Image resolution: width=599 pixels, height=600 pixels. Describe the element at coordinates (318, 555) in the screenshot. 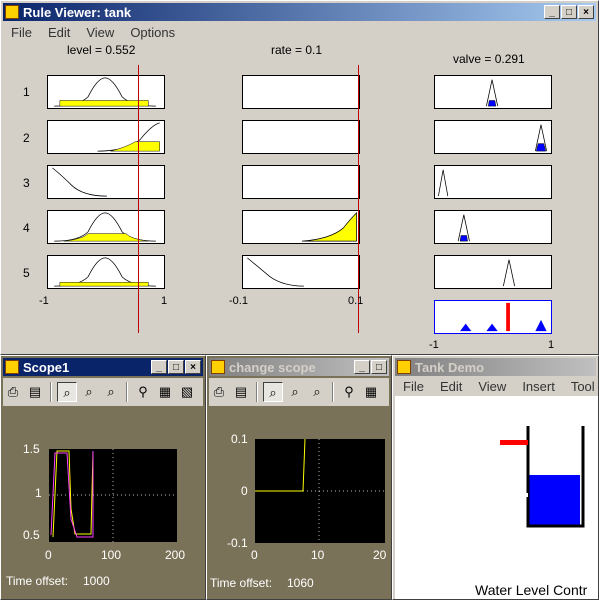

I see `x-tick: 10` at that location.